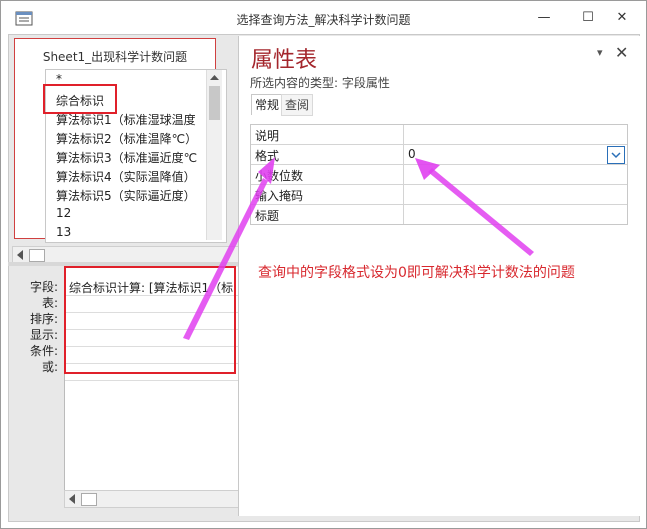  Describe the element at coordinates (126, 157) in the screenshot. I see `field-item: 算法标识3（标准逼近度℃` at that location.